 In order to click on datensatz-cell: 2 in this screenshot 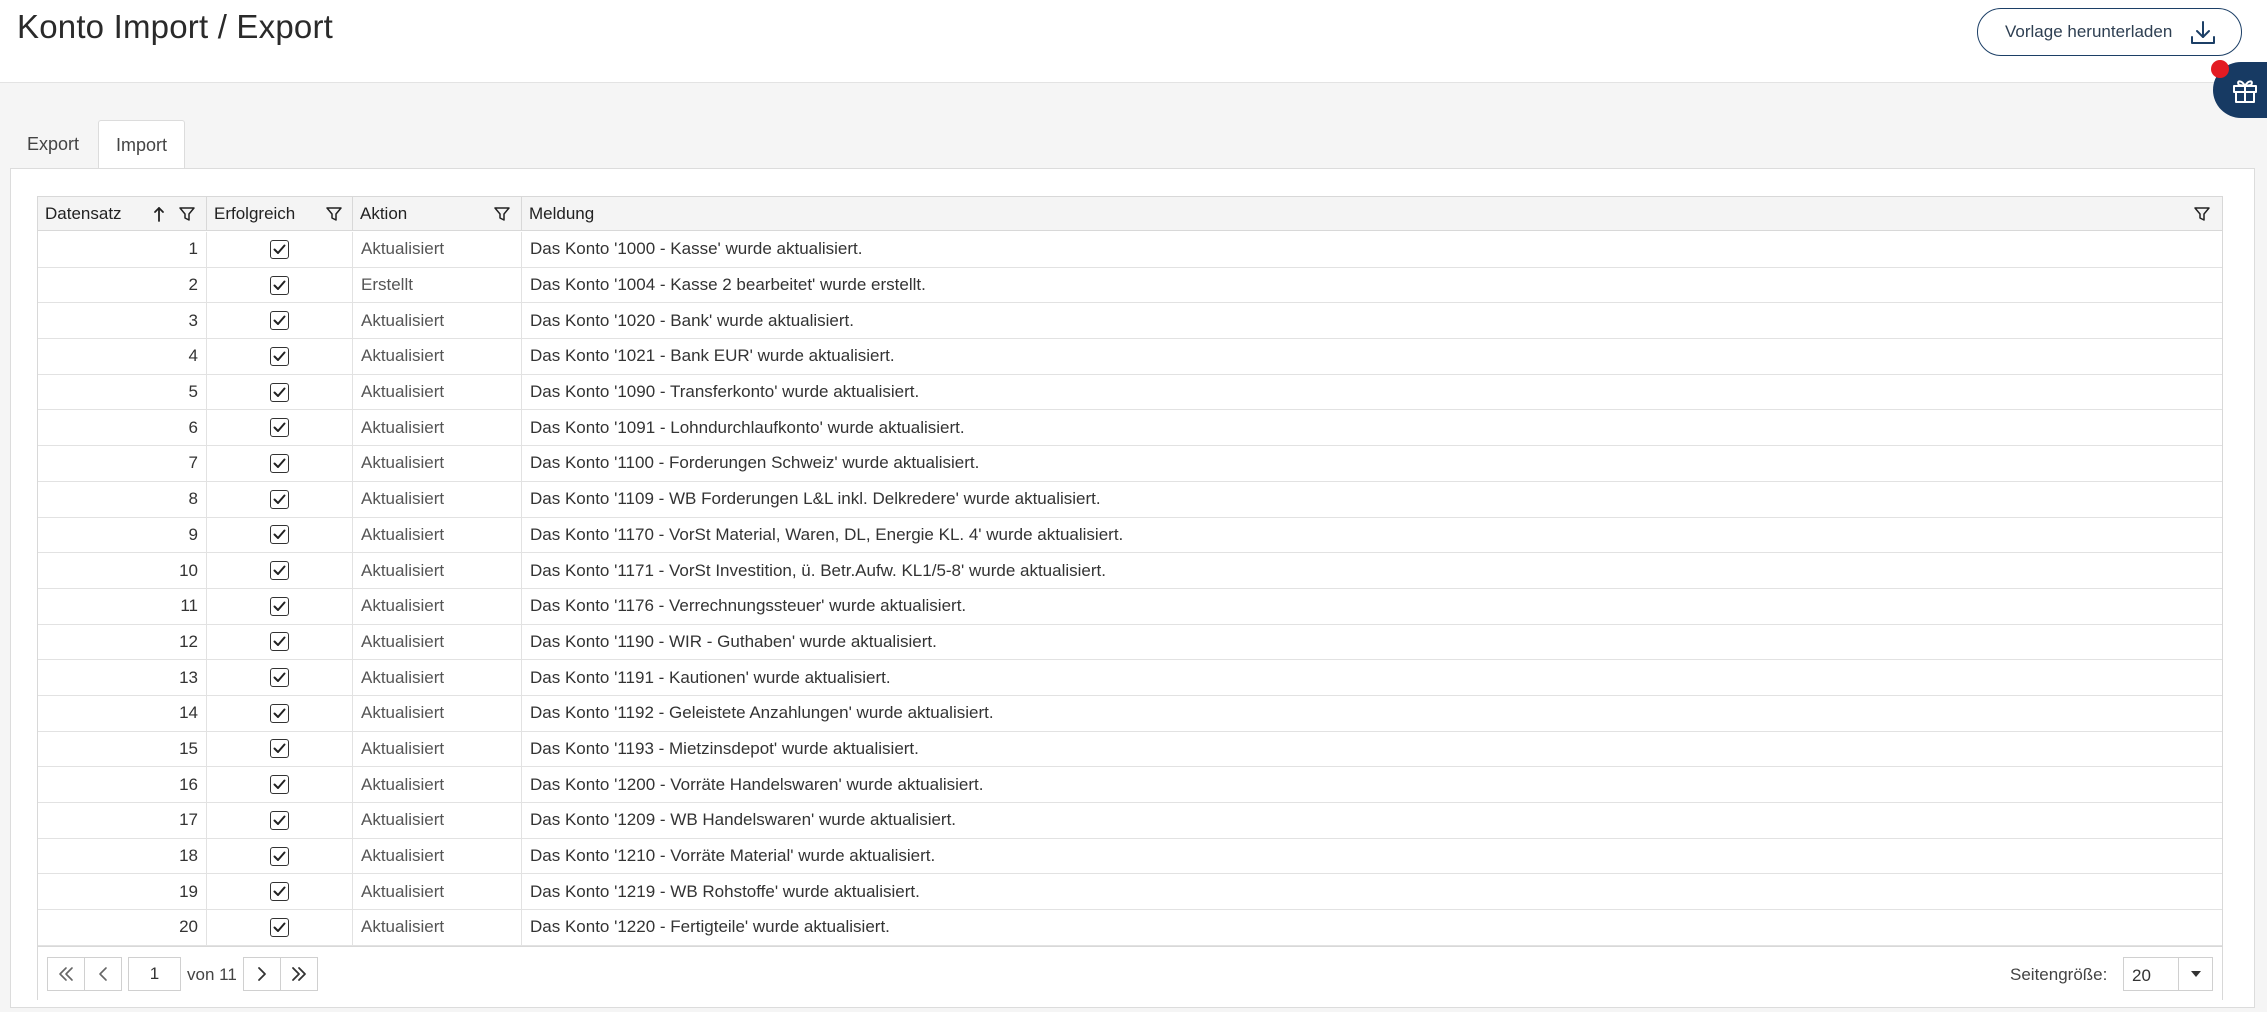, I will do `click(122, 285)`.